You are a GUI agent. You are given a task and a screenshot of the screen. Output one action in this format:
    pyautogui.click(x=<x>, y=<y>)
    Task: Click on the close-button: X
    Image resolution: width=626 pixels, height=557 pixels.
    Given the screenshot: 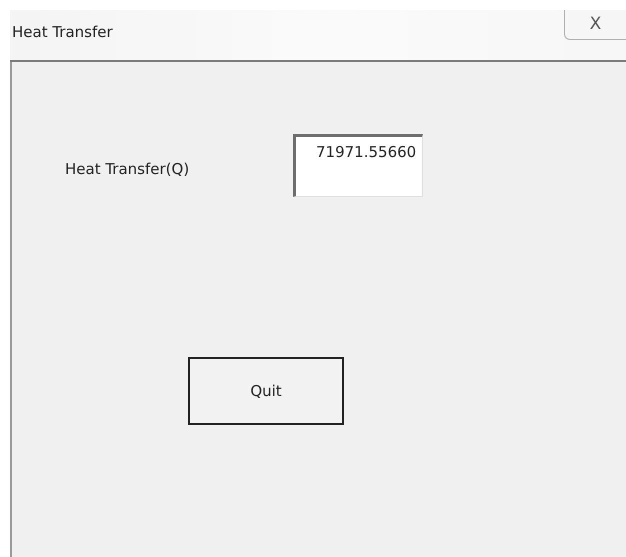 What is the action you would take?
    pyautogui.click(x=595, y=25)
    